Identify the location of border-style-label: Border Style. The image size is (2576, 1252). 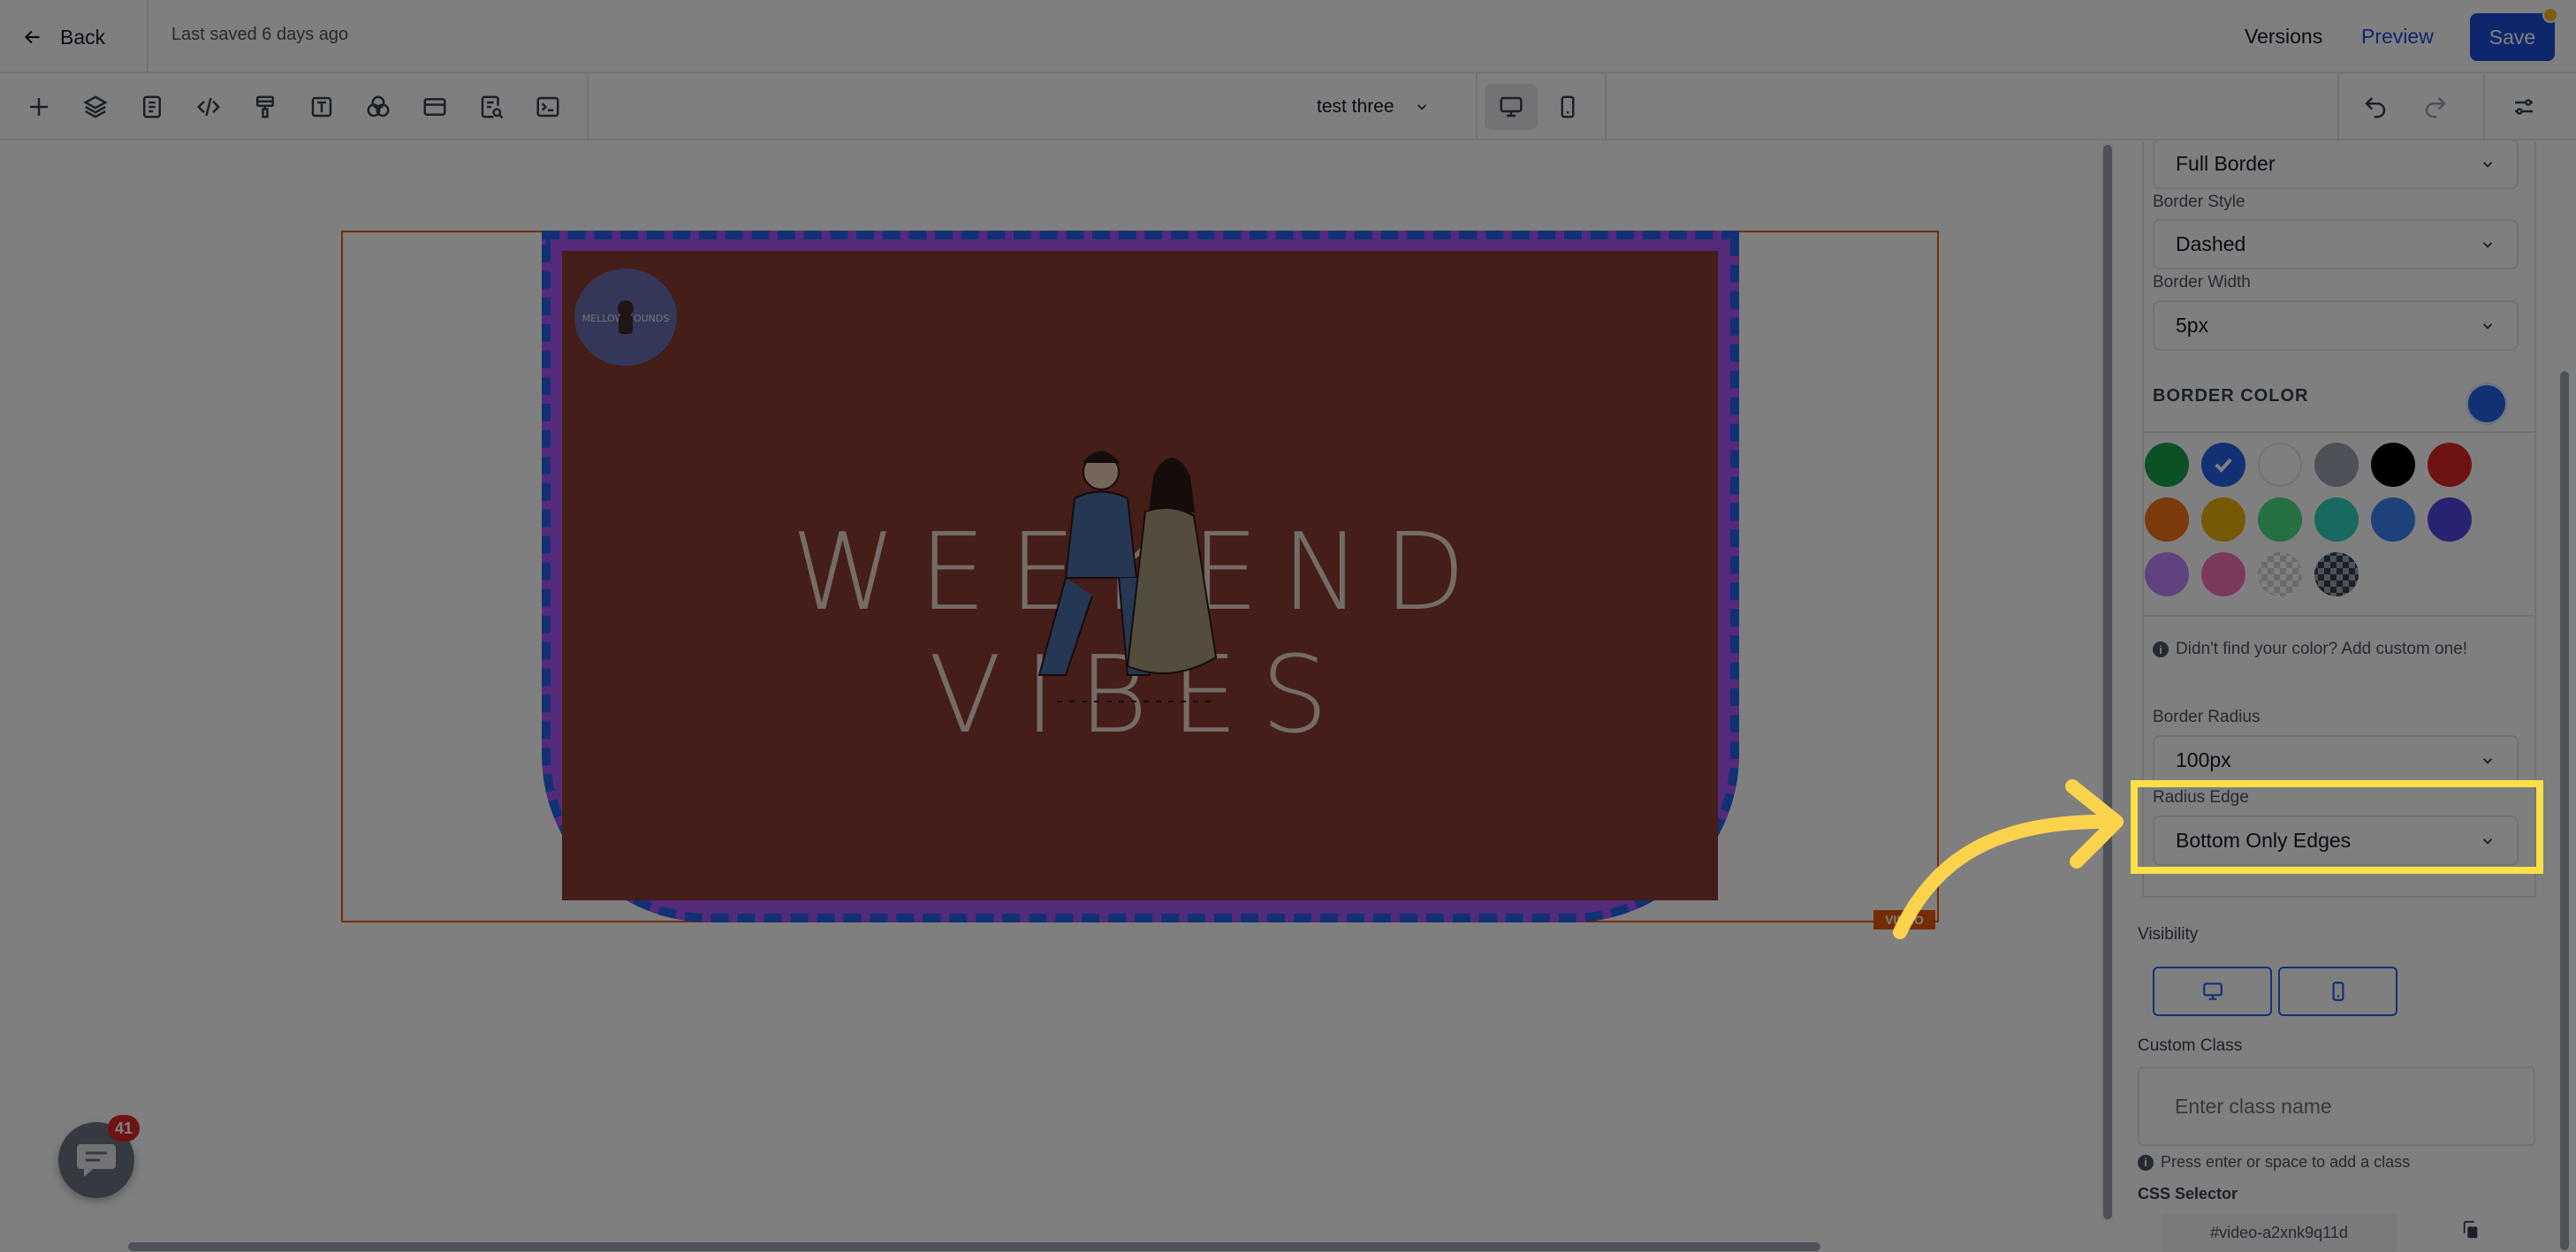
(2199, 202).